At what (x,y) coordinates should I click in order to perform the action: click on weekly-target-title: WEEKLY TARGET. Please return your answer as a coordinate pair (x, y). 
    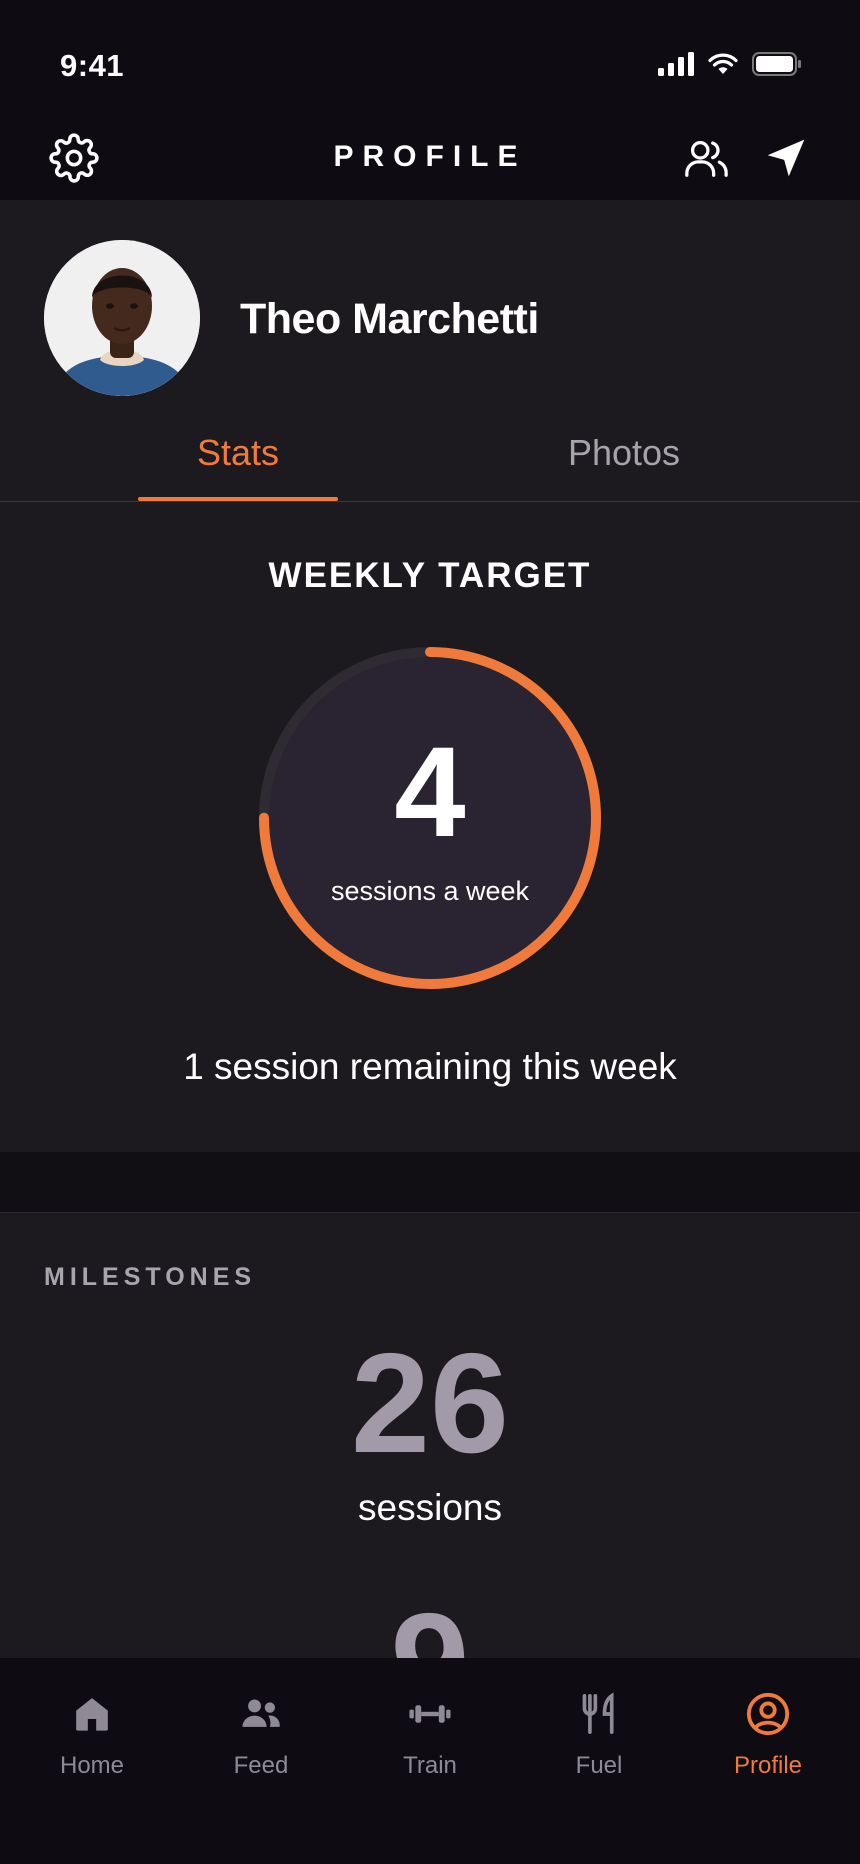
    Looking at the image, I should click on (430, 575).